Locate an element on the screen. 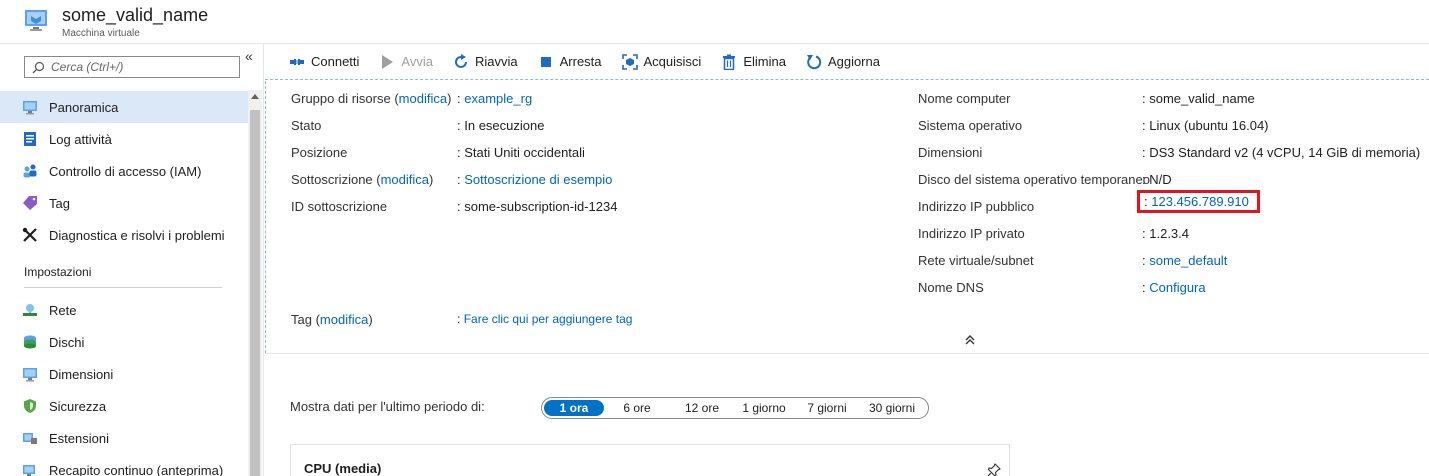  delete-label: Elimina is located at coordinates (764, 61).